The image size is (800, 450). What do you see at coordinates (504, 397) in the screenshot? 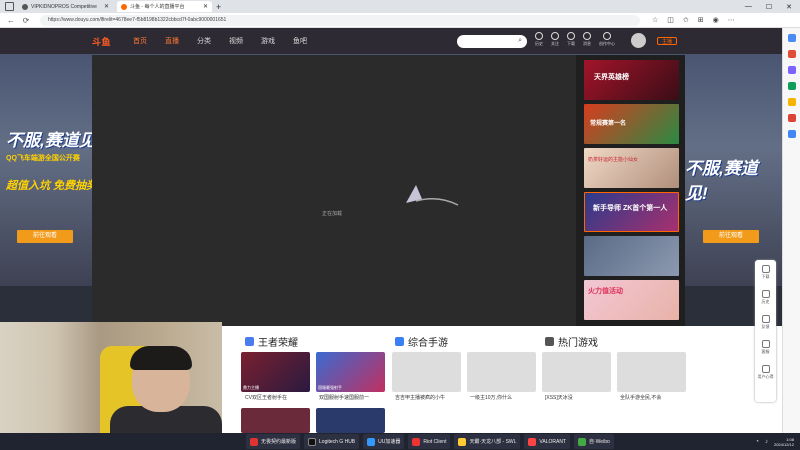
I see `card-title: 一级主10万,你什么` at bounding box center [504, 397].